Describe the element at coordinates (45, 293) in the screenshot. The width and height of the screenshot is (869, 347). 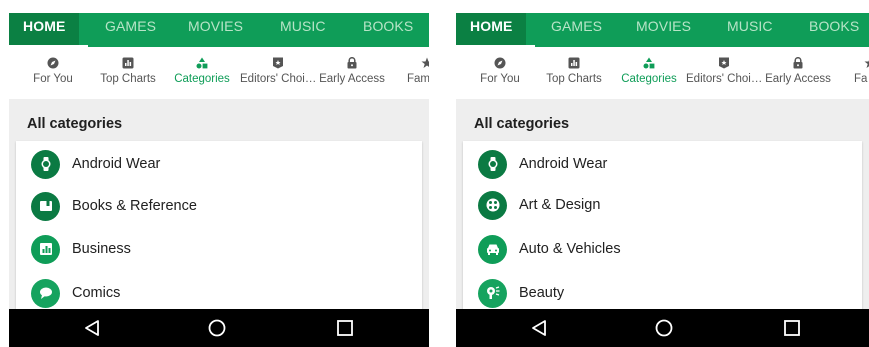
I see `speech-bubble-icon` at that location.